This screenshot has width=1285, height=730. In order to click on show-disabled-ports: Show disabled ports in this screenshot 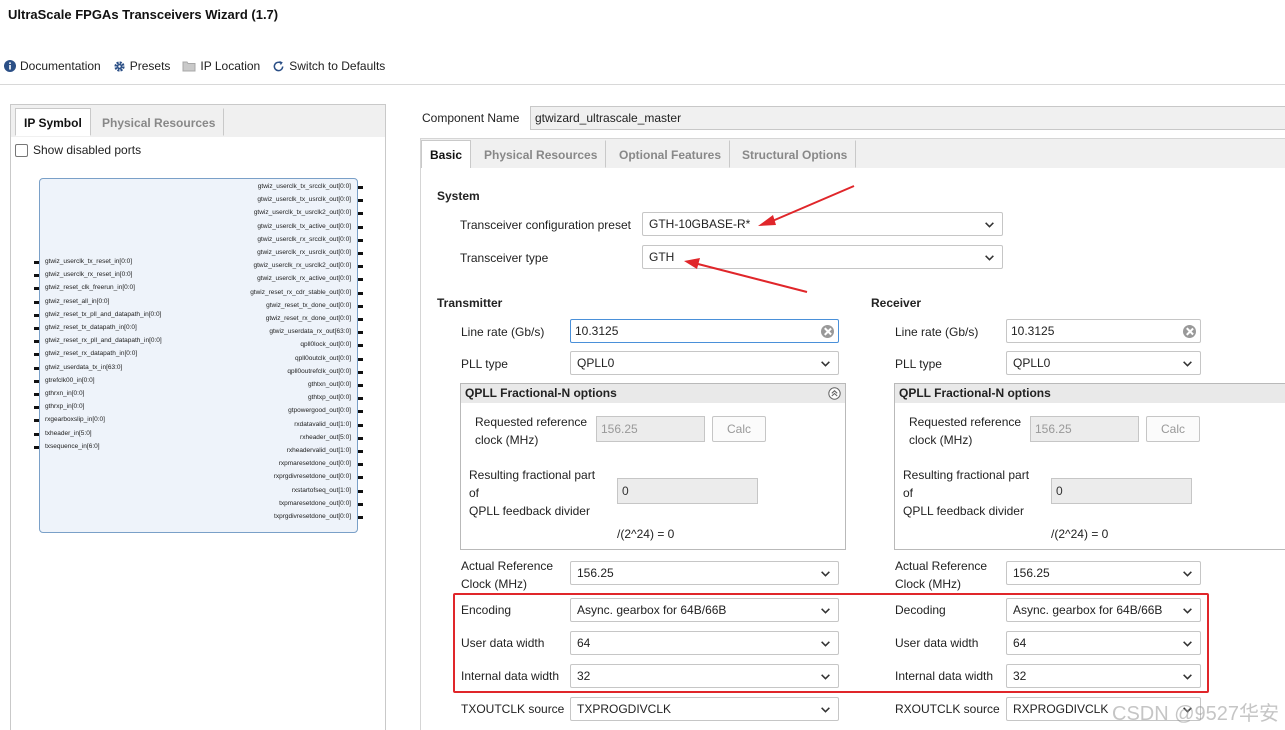, I will do `click(78, 150)`.